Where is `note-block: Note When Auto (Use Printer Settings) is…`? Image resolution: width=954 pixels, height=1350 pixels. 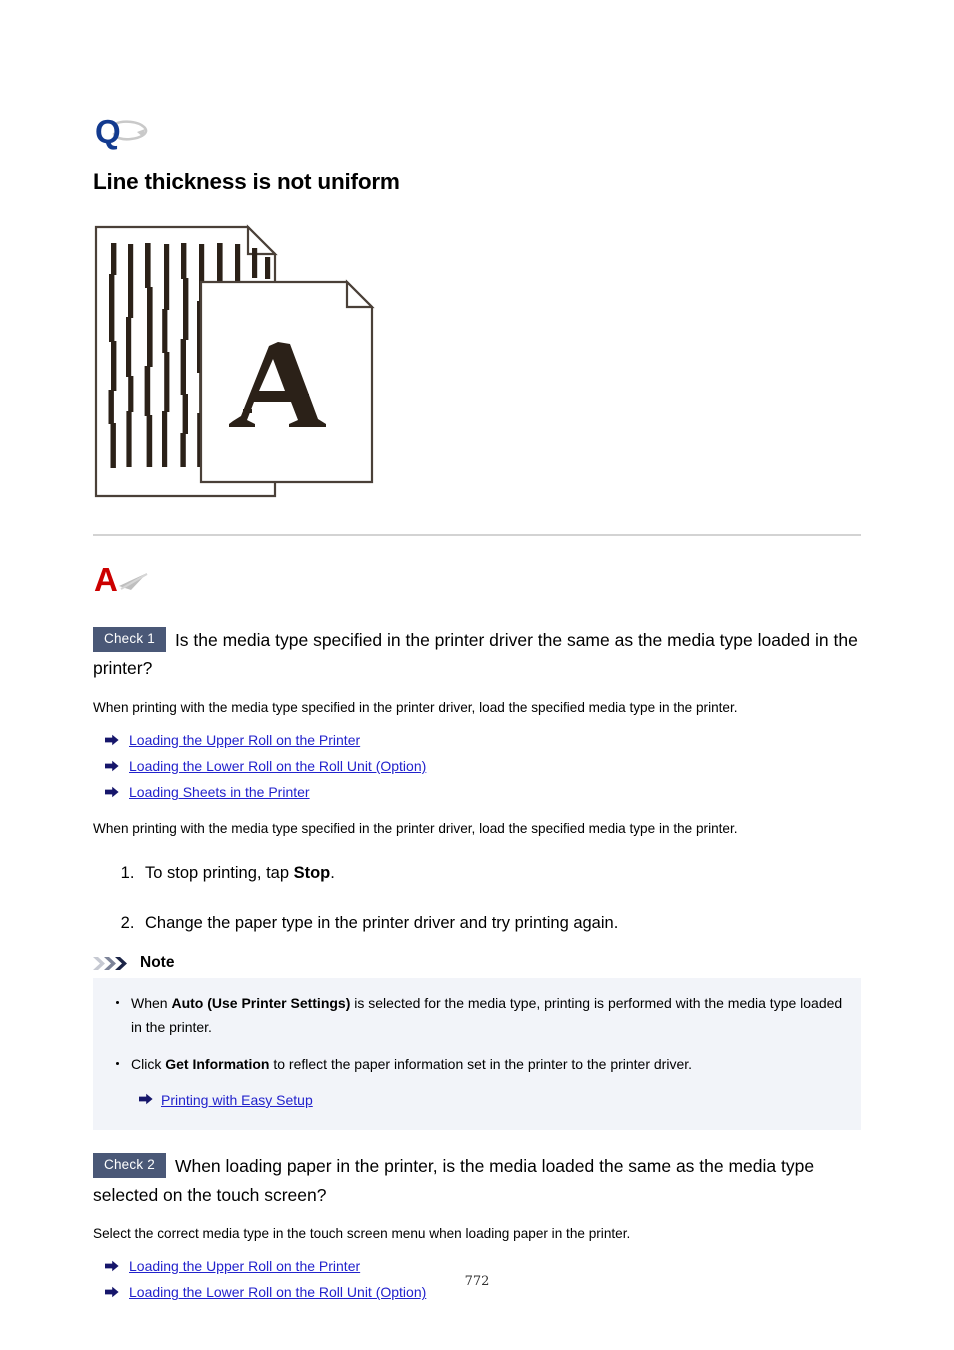
note-block: Note When Auto (Use Printer Settings) is… is located at coordinates (477, 1042).